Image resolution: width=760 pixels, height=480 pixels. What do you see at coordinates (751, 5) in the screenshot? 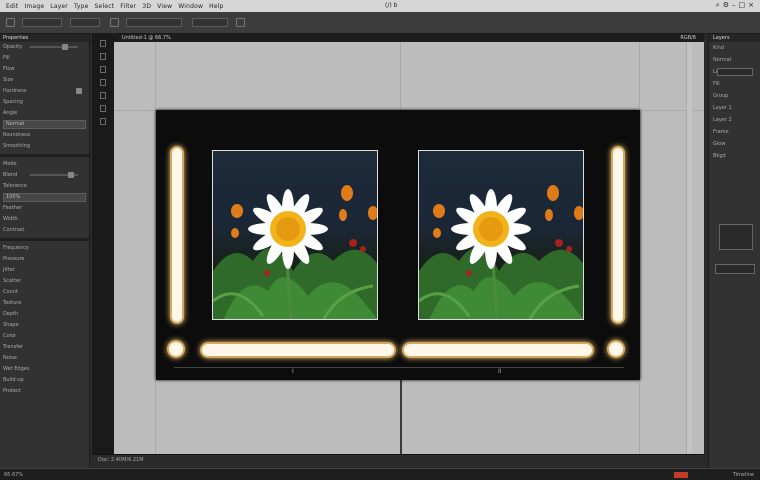
I see `close-icon: ×` at bounding box center [751, 5].